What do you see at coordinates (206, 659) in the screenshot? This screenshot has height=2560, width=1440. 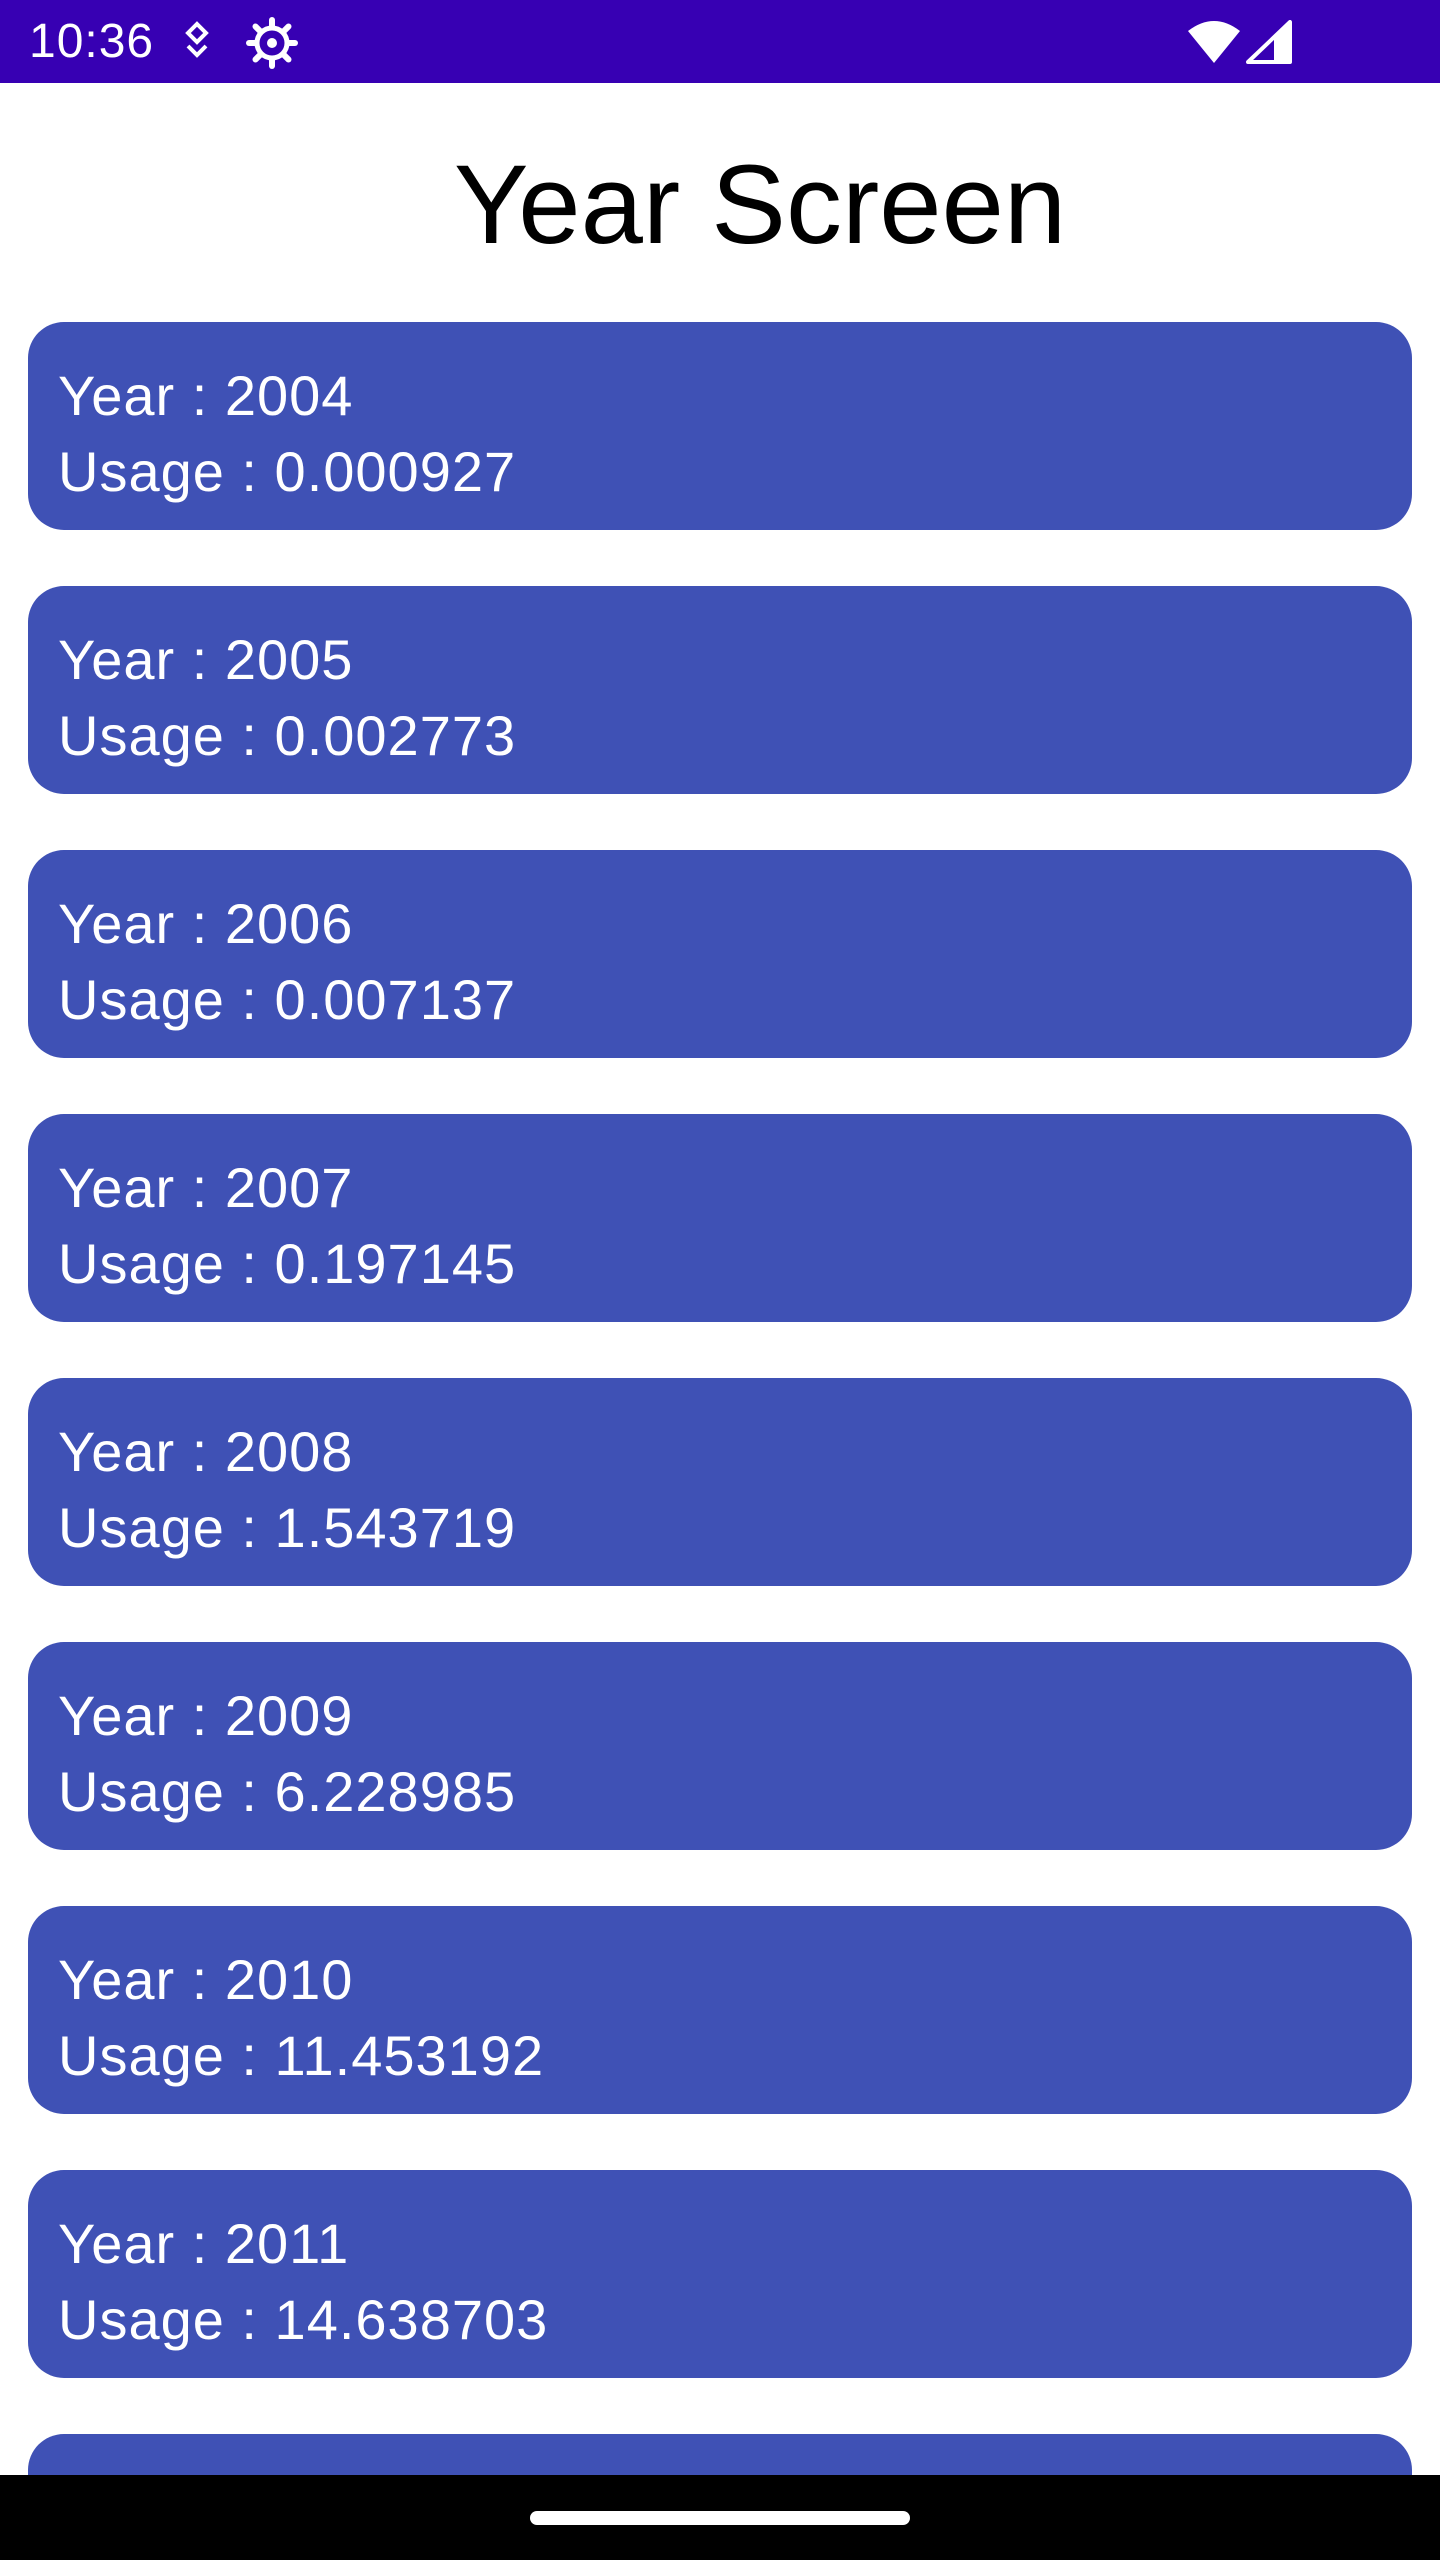 I see `year-label: Year : 2005` at bounding box center [206, 659].